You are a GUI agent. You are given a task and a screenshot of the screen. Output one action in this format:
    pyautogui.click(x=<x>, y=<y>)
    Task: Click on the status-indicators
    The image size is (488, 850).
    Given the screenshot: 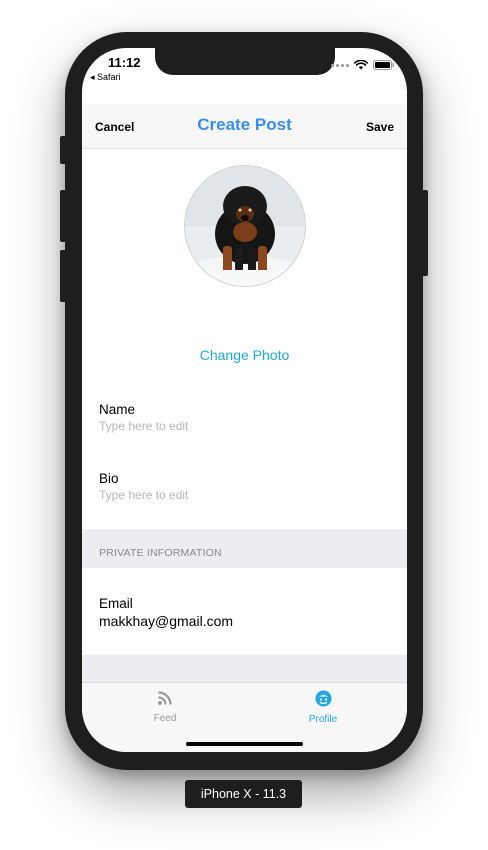 What is the action you would take?
    pyautogui.click(x=363, y=65)
    